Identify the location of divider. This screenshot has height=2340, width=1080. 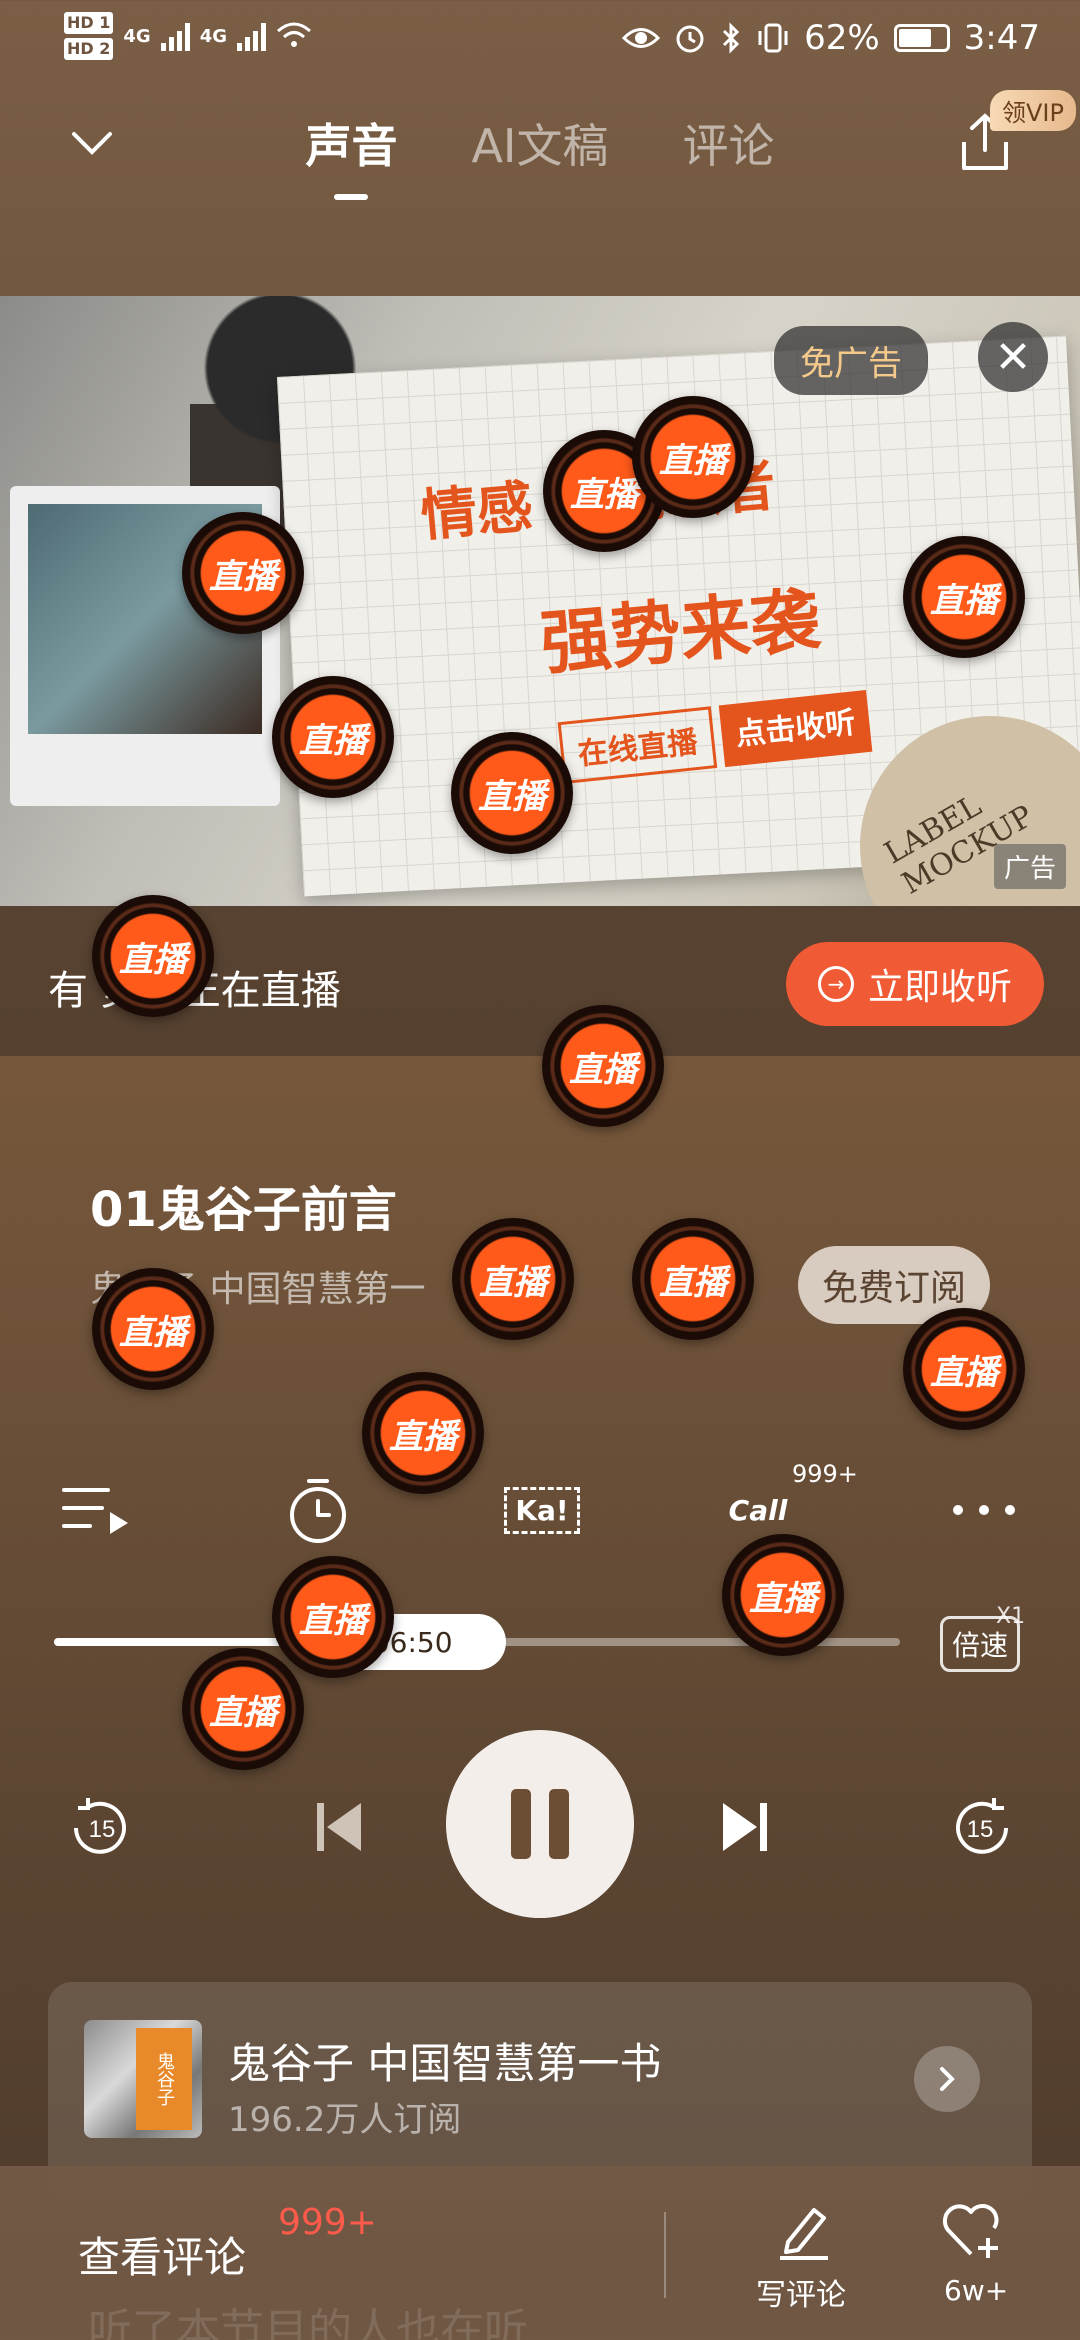
(665, 2255).